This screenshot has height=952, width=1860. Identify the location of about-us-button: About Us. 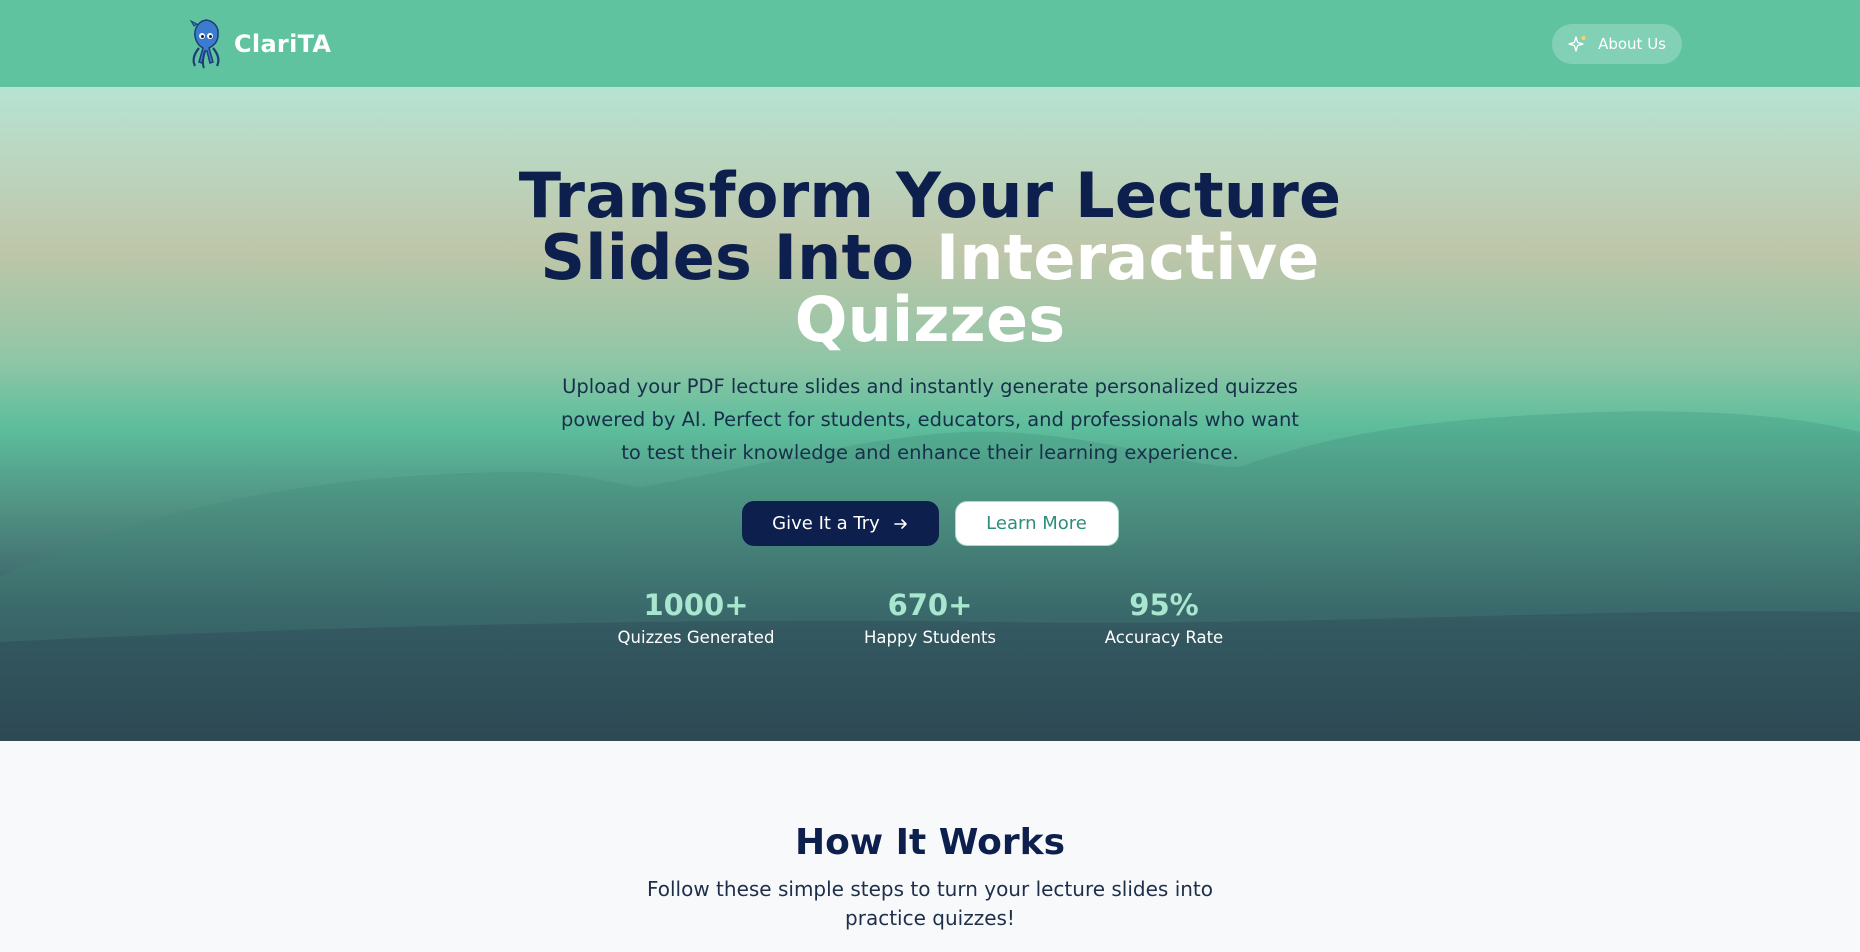
(1617, 43).